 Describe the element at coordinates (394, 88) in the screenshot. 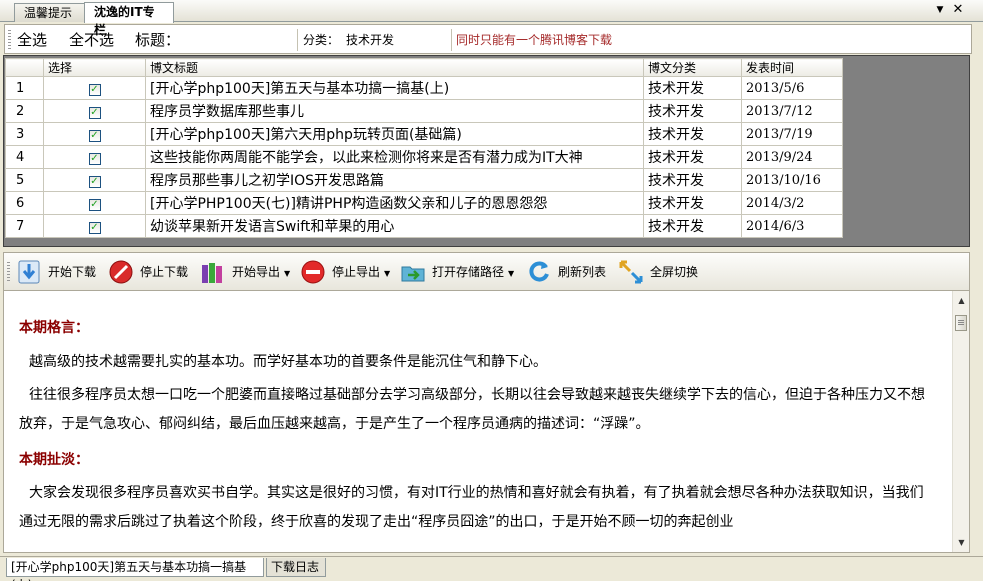

I see `row-title: [开心学php100天]第五天与基本功搞一搞基(上)` at that location.